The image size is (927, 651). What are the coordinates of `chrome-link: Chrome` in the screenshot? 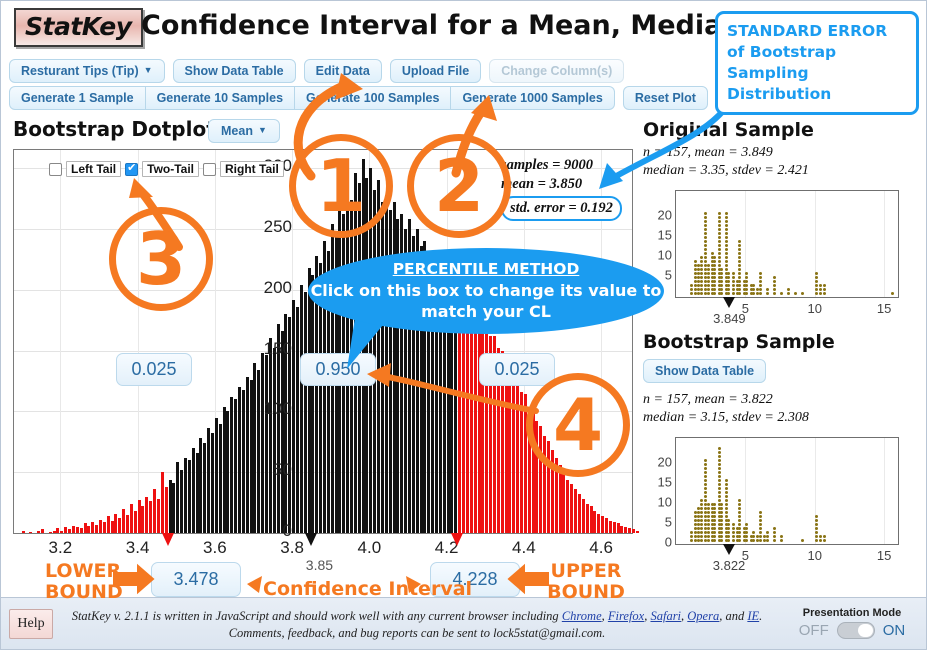 It's located at (582, 616).